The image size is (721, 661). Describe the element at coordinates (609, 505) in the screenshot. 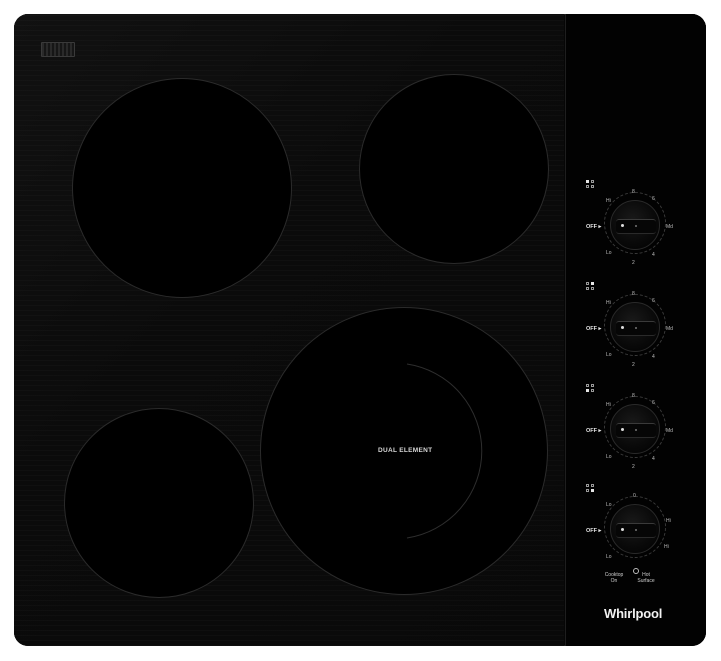

I see `dial-label-lo-top: Lo` at that location.